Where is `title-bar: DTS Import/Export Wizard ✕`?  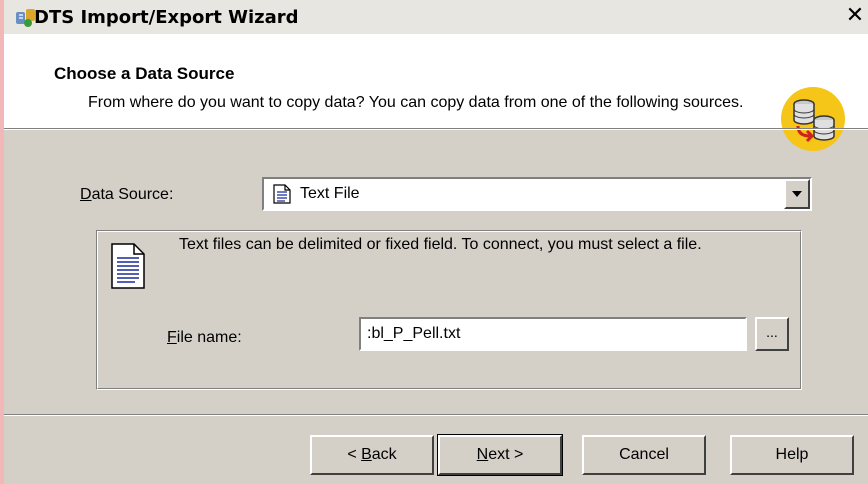 title-bar: DTS Import/Export Wizard ✕ is located at coordinates (436, 17).